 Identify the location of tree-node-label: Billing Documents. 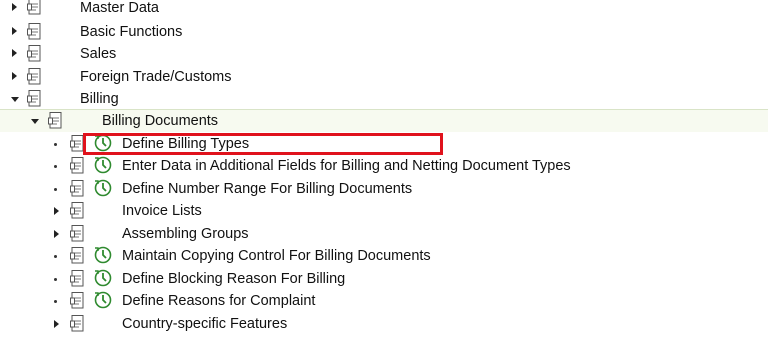
(160, 121).